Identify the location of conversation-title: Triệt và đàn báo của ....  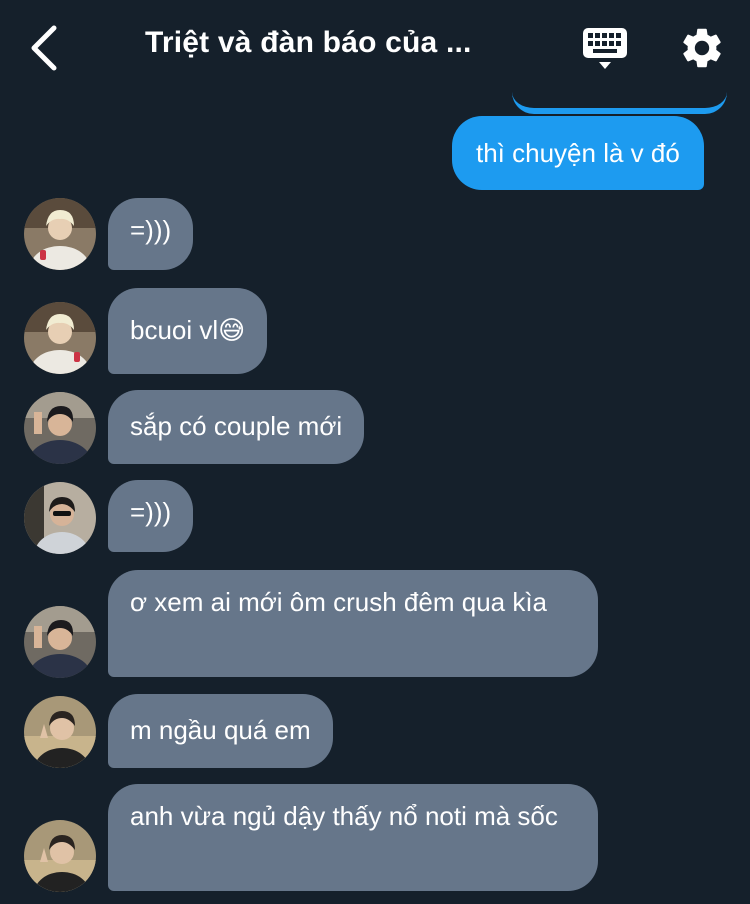
(345, 43).